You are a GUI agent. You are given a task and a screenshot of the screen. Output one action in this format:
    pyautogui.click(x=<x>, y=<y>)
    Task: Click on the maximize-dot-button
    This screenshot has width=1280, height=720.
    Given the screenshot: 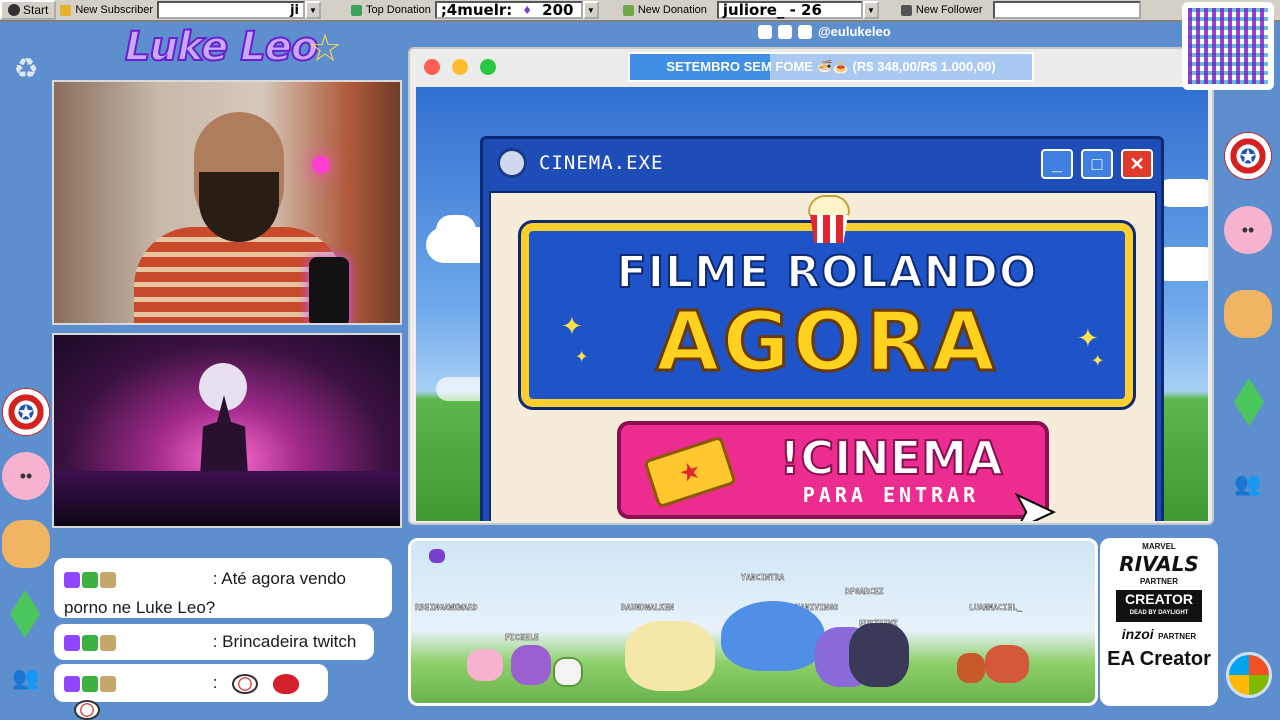 What is the action you would take?
    pyautogui.click(x=488, y=67)
    